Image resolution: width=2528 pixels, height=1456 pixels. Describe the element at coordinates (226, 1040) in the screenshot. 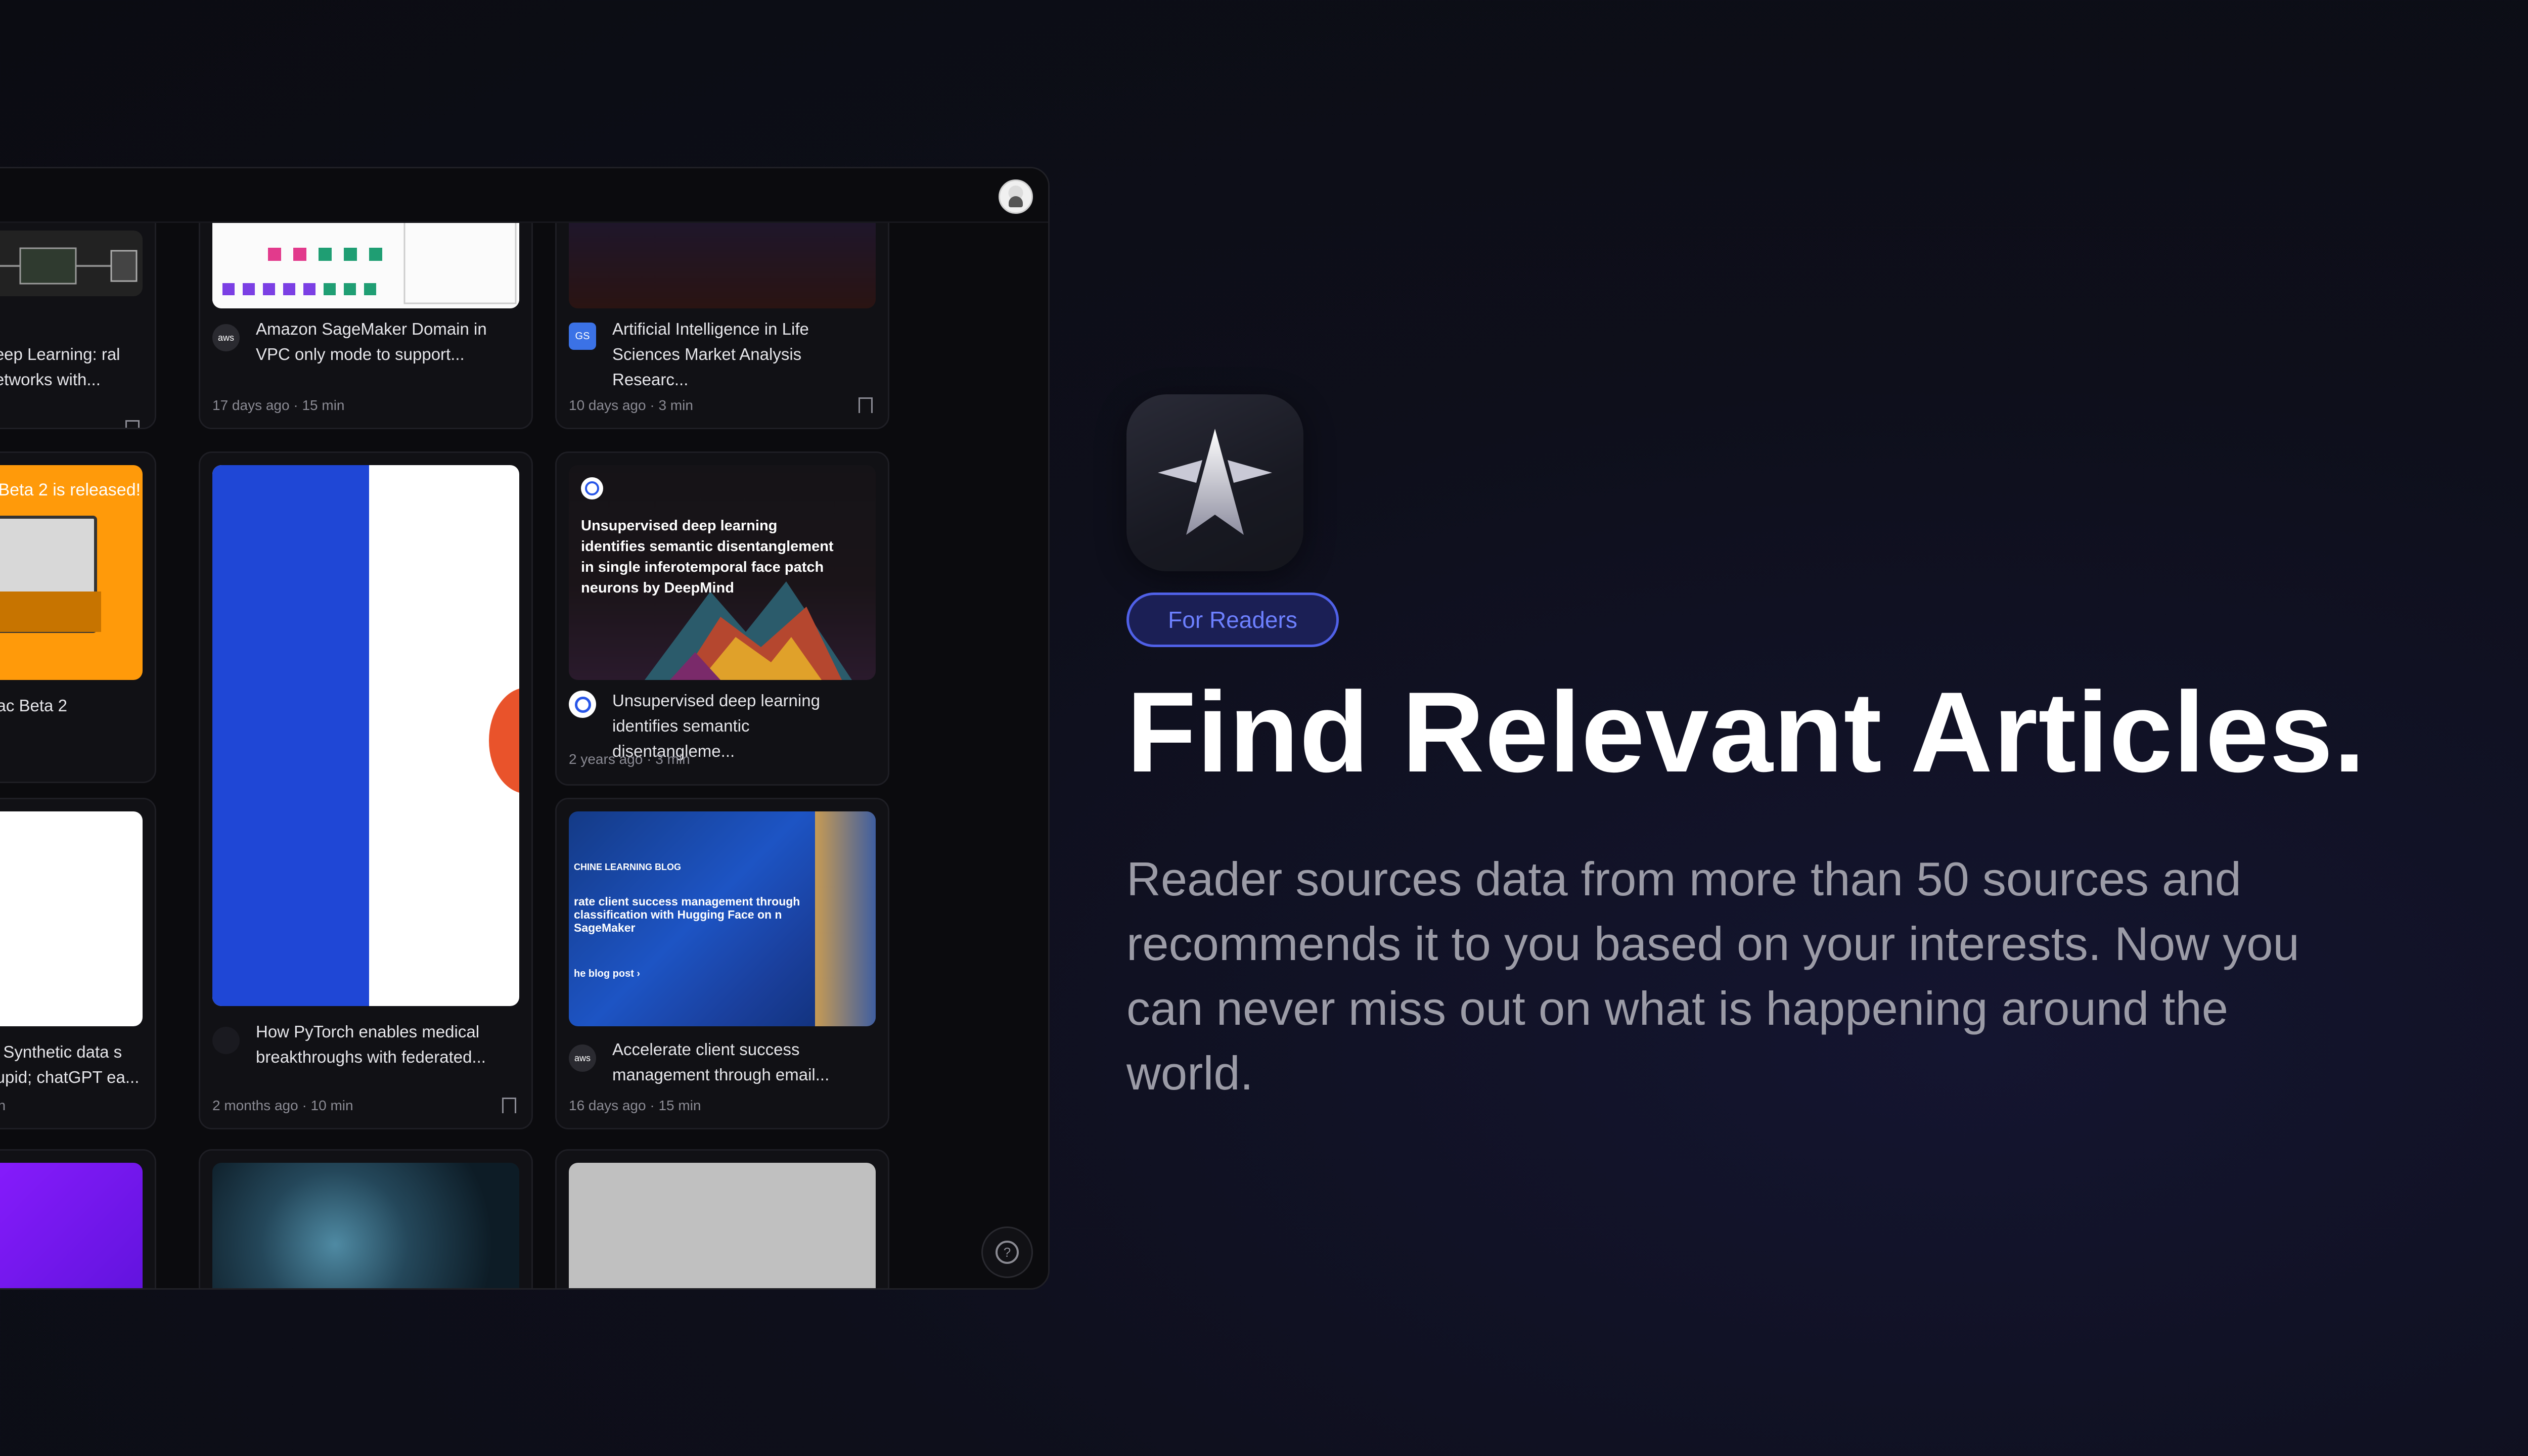

I see `source-icon` at that location.